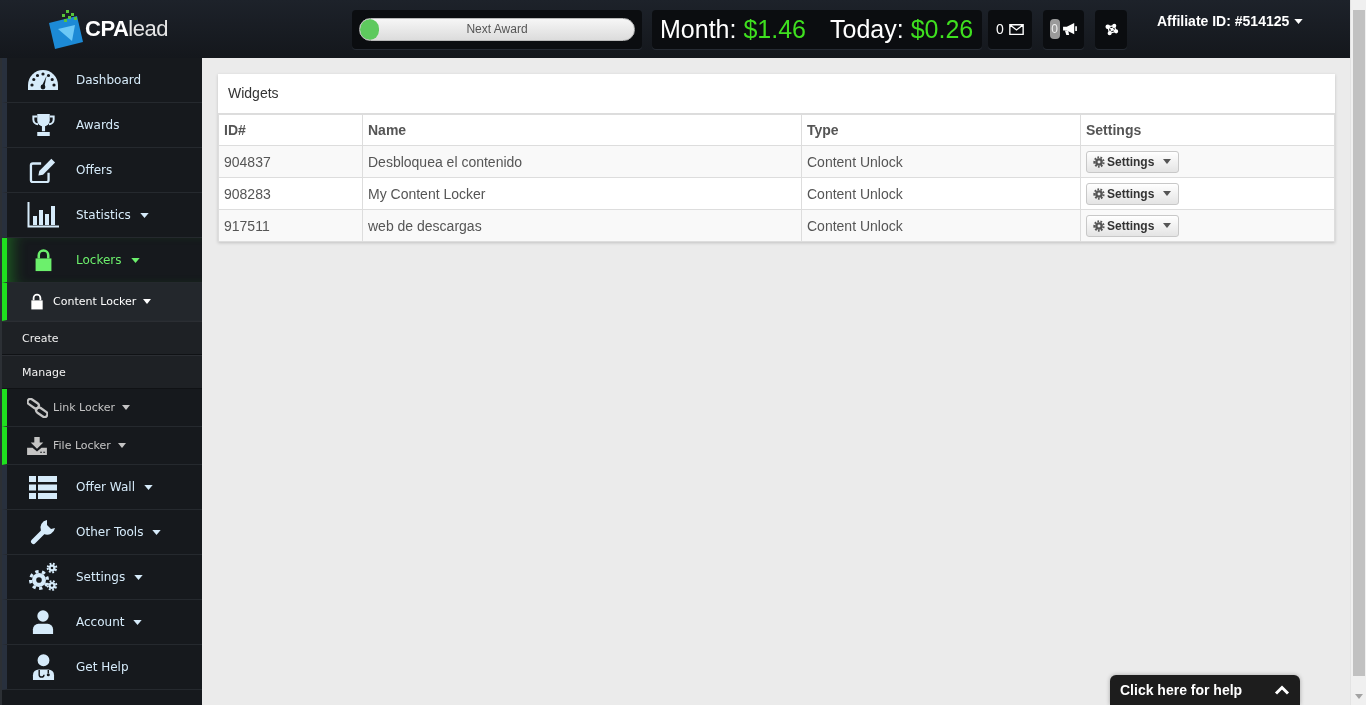 This screenshot has height=705, width=1366. Describe the element at coordinates (497, 28) in the screenshot. I see `progress-label: Next Award` at that location.